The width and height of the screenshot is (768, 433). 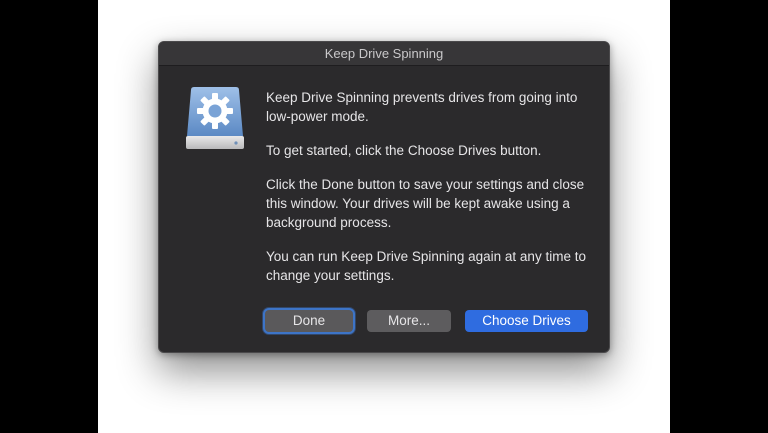 I want to click on drive-gear-icon, so click(x=215, y=119).